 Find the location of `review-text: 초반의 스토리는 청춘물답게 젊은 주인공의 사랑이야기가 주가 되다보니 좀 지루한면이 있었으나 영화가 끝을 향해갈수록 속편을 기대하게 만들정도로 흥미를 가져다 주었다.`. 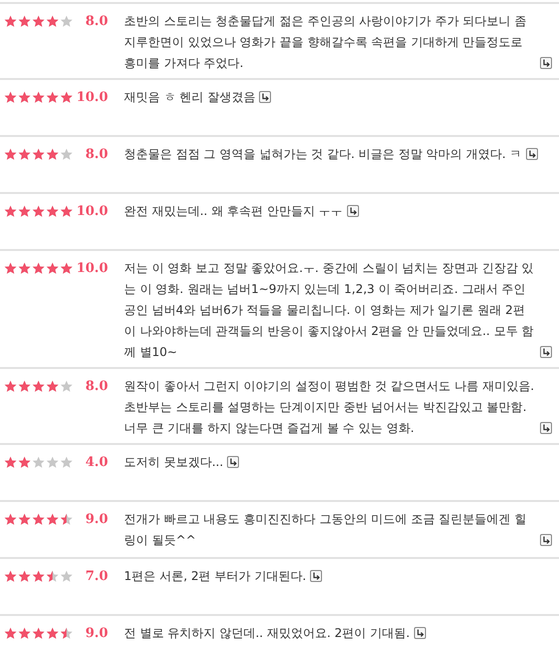

review-text: 초반의 스토리는 청춘물답게 젊은 주인공의 사랑이야기가 주가 되다보니 좀 지루한면이 있었으나 영화가 끝을 향해갈수록 속편을 기대하게 만들정도로 흥미를 가져다 주었다. is located at coordinates (326, 42).